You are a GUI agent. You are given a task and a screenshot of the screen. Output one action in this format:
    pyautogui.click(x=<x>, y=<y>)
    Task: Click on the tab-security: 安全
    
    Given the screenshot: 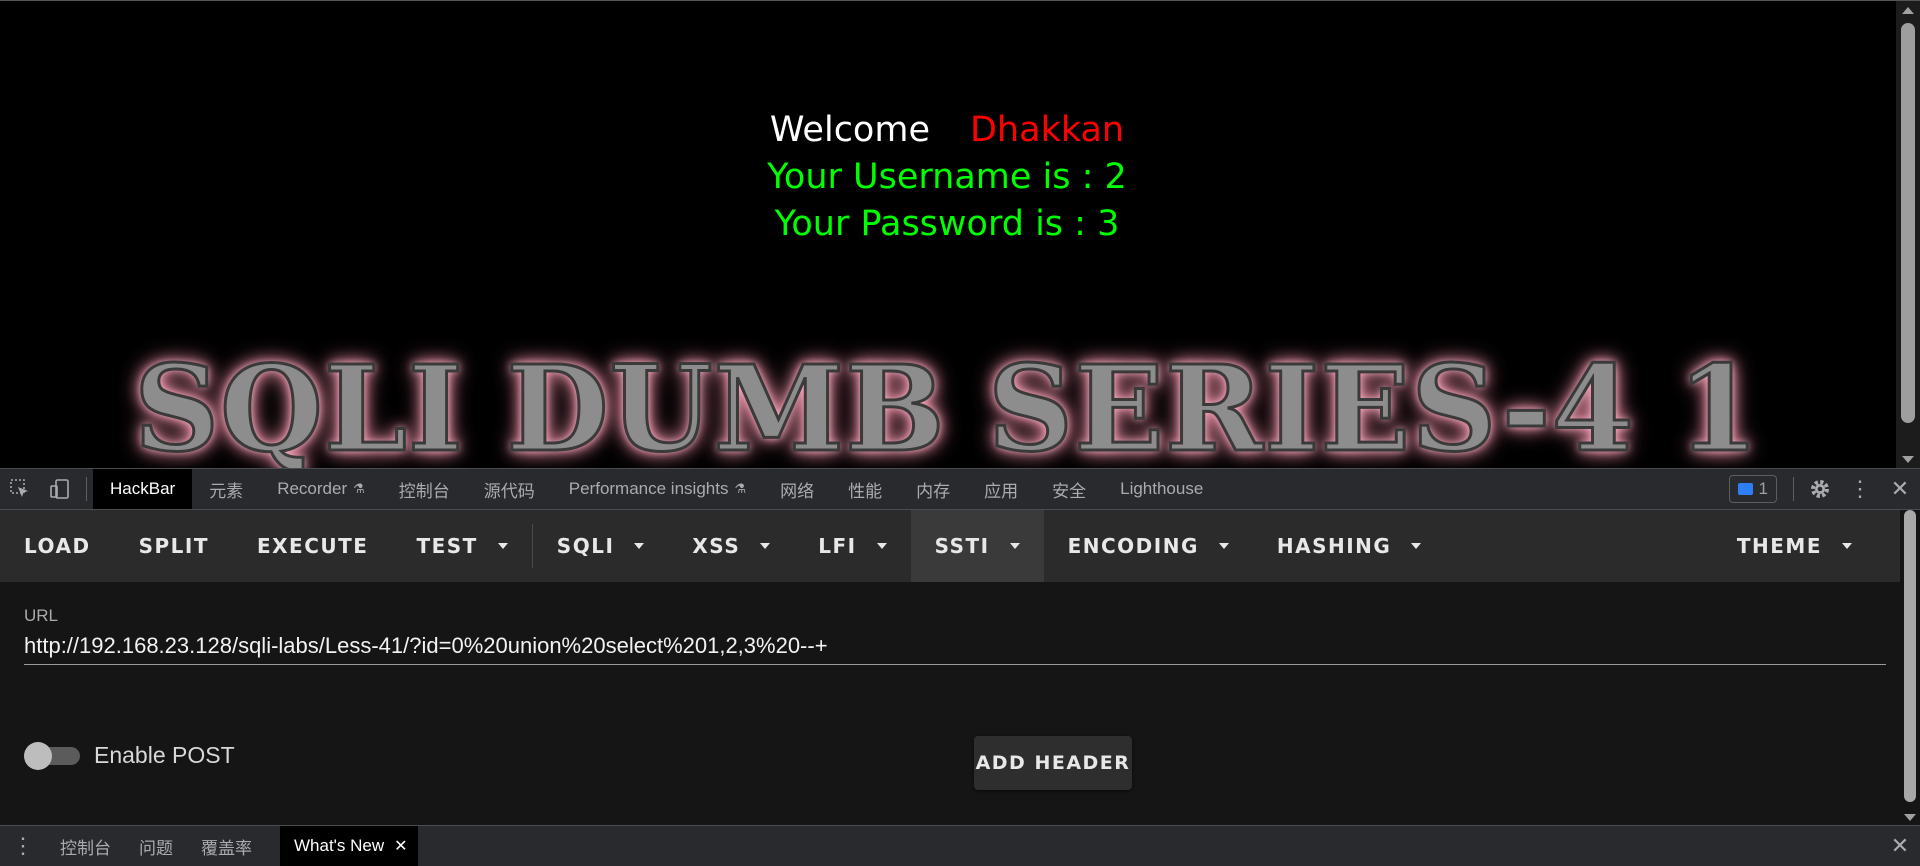 What is the action you would take?
    pyautogui.click(x=1069, y=489)
    